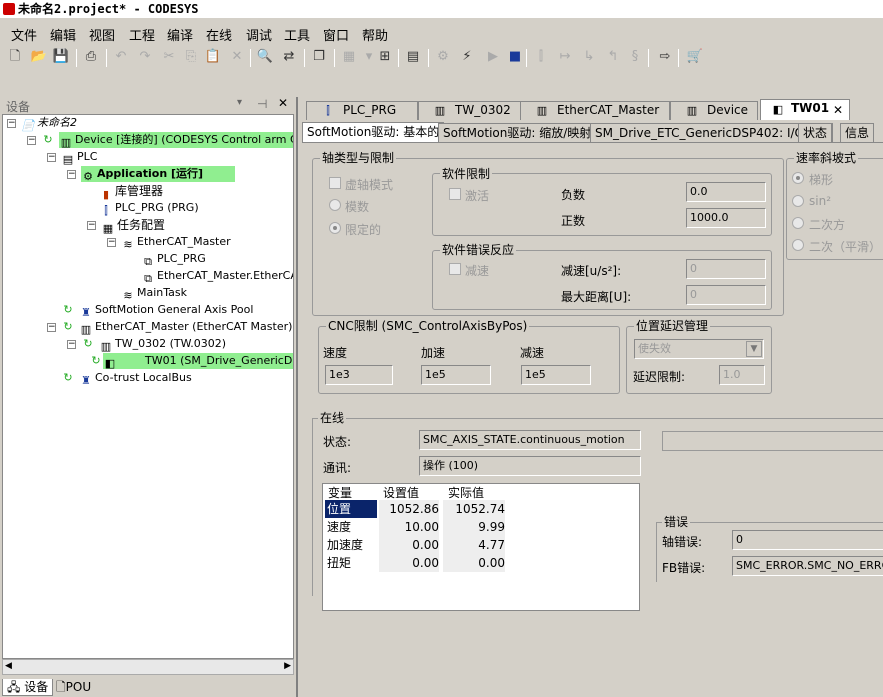 This screenshot has width=883, height=697. I want to click on tab-tw01: ◧ TW01 ✕, so click(805, 109).